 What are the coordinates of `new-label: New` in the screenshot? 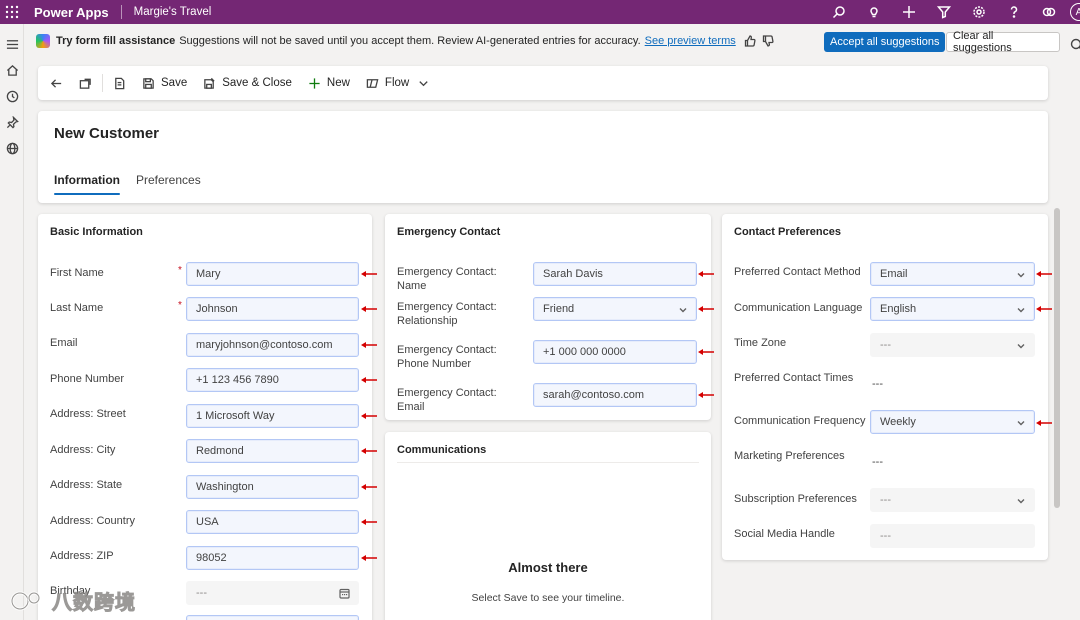 It's located at (338, 83).